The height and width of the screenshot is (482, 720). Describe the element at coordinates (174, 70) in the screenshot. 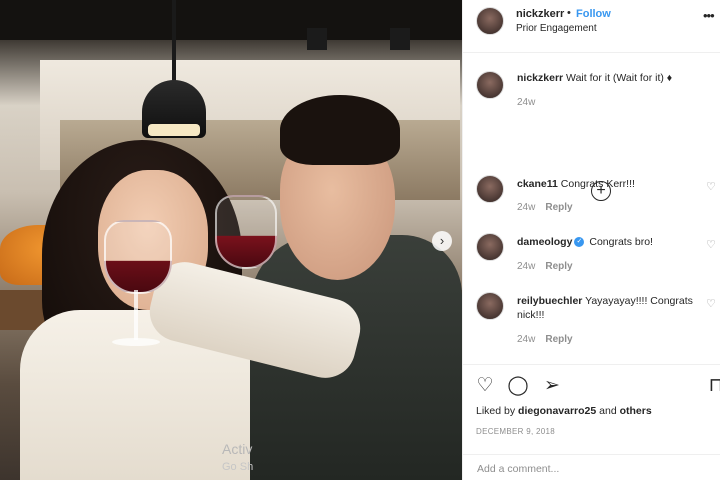

I see `photo-pendant-lamp` at that location.